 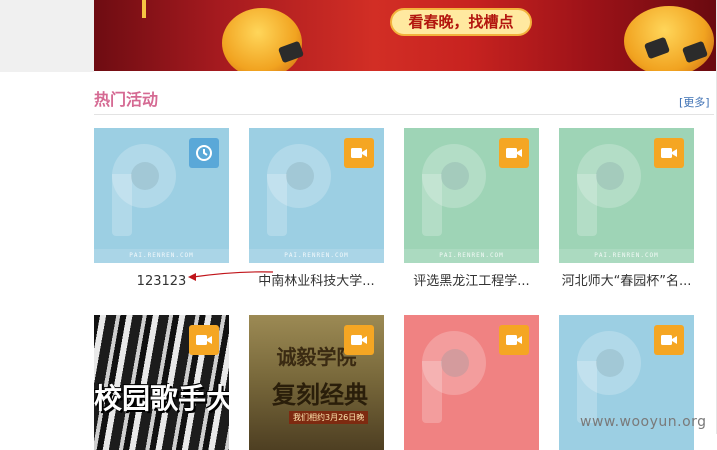 I want to click on spring-festival-banner: 看春晚，找槽点, so click(x=405, y=35).